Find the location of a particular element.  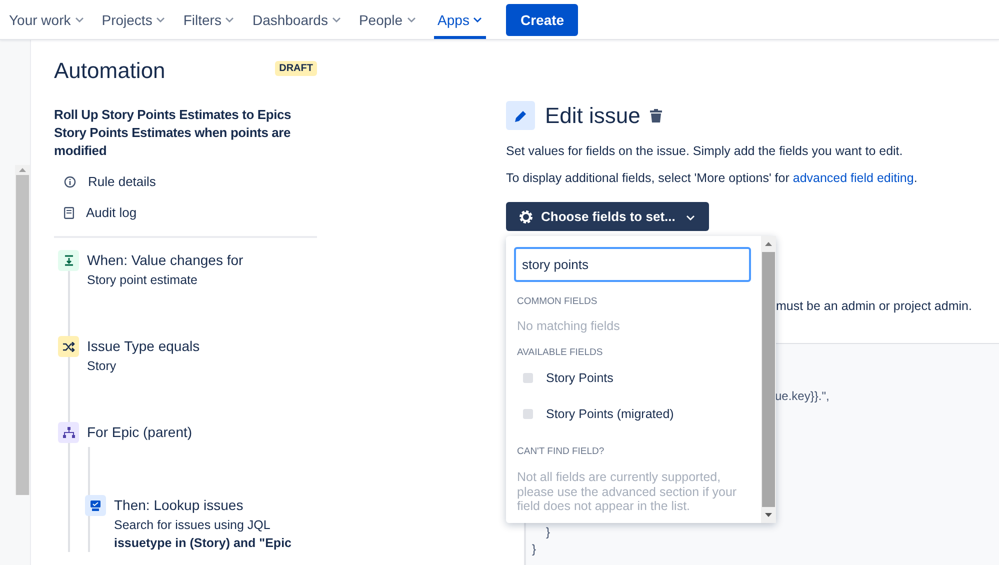

hint-text: To display additional fields, select 'More options' for advanced field editing. is located at coordinates (712, 178).